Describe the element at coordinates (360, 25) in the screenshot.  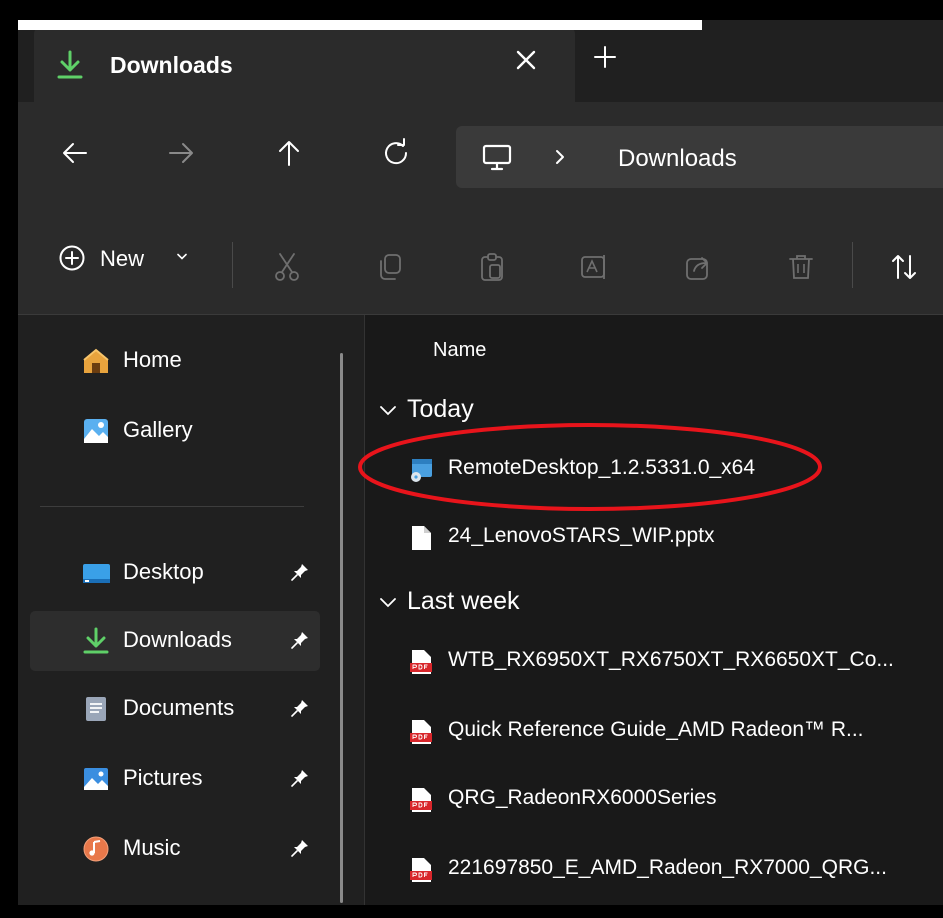
I see `top-edge-bar` at that location.